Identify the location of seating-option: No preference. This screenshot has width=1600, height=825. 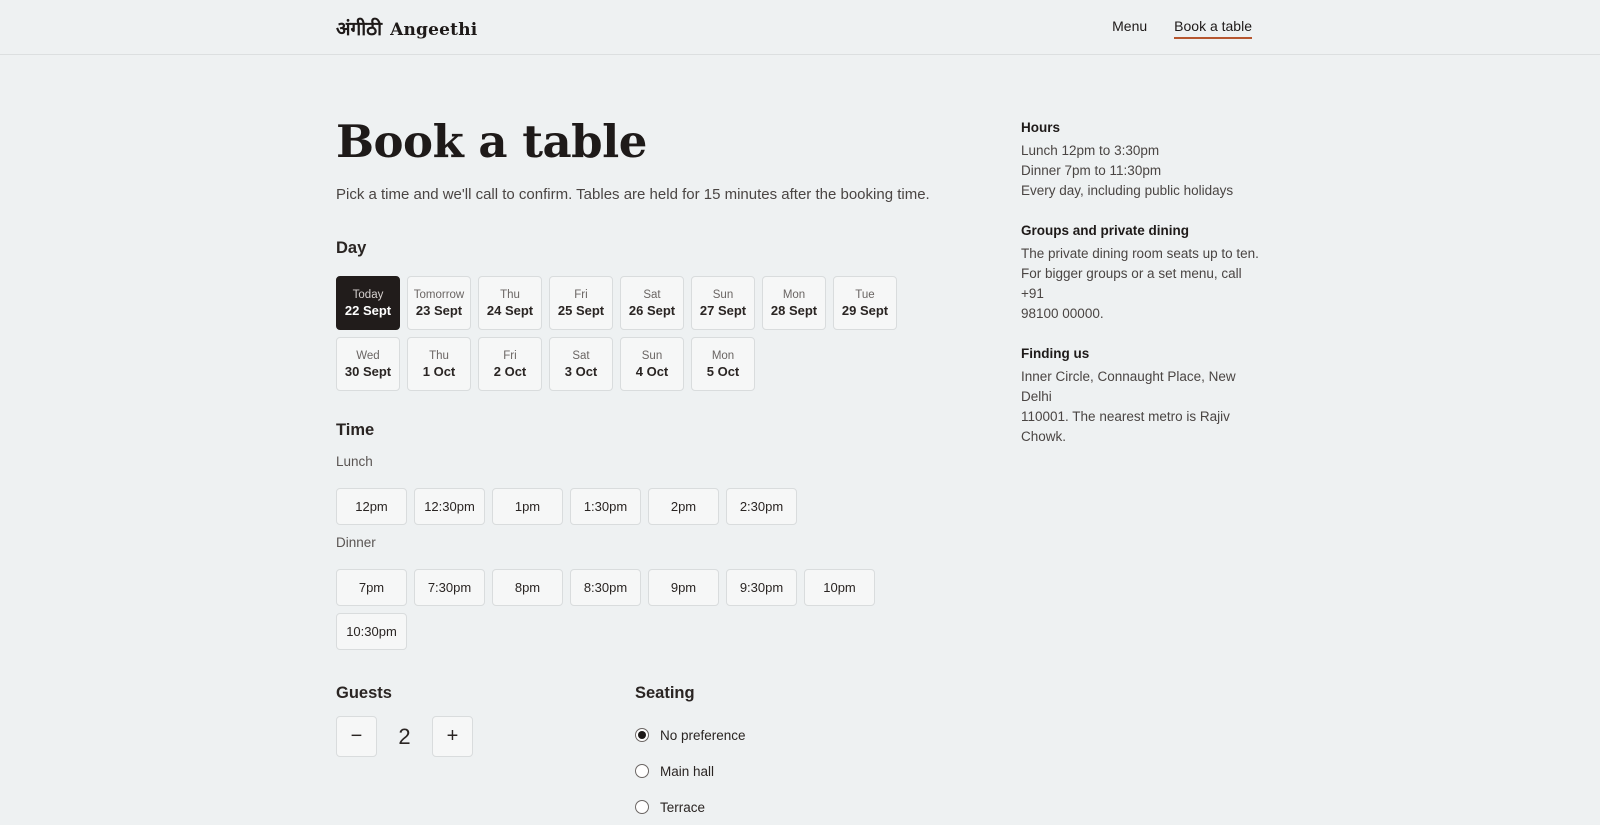
(690, 735).